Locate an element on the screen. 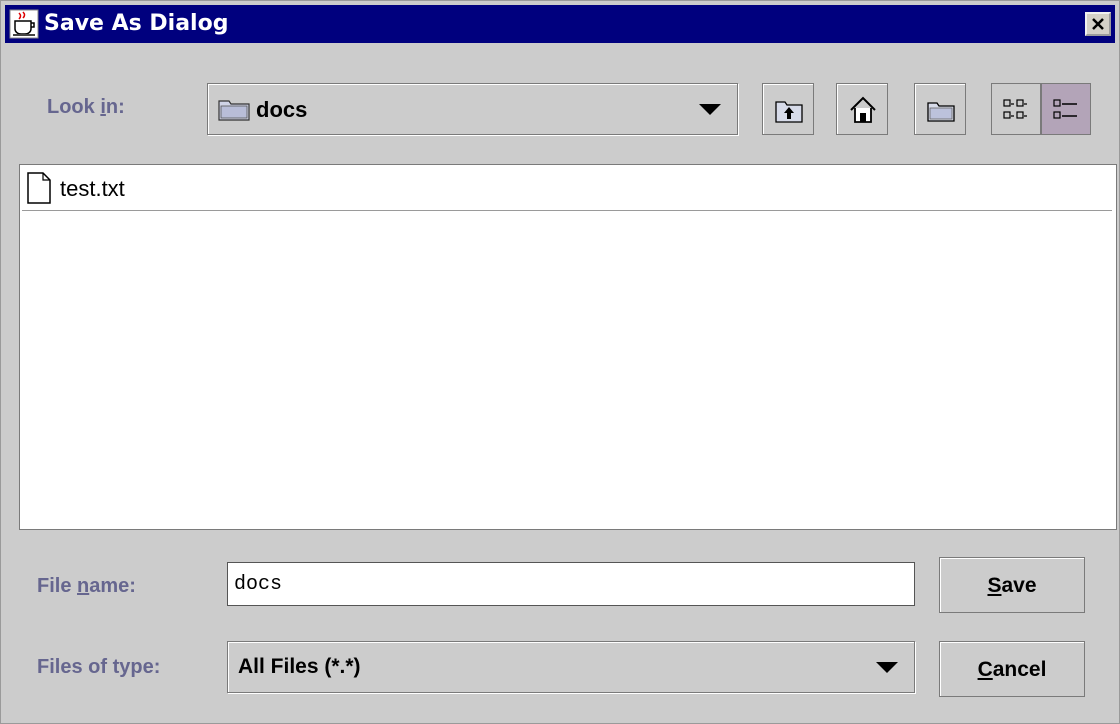  folder-icon is located at coordinates (234, 110).